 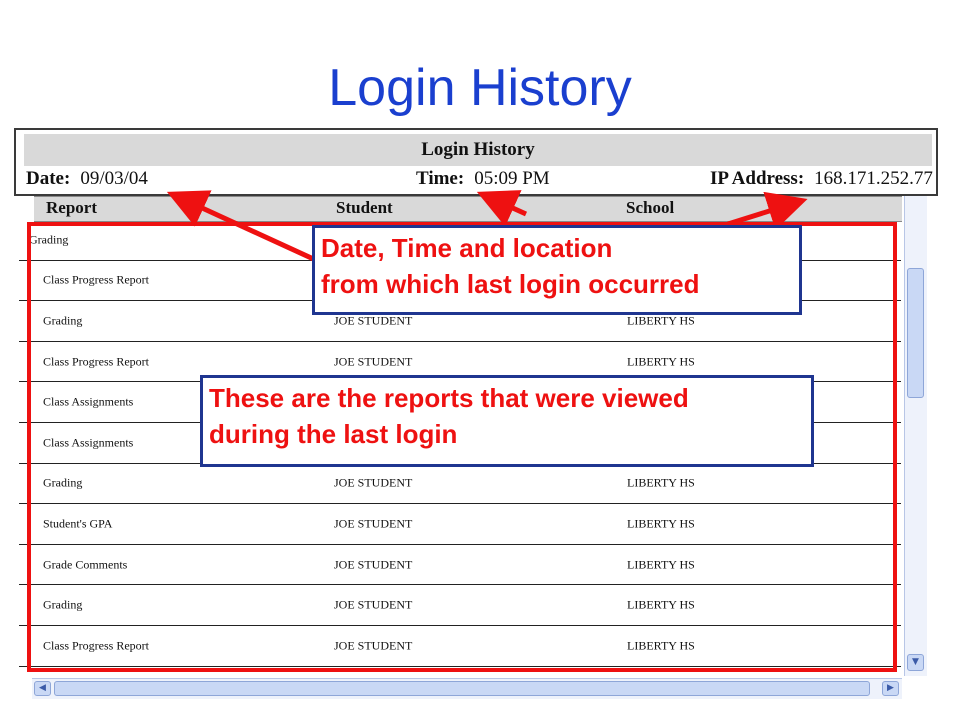 What do you see at coordinates (502, 208) in the screenshot?
I see `arrow-to-time` at bounding box center [502, 208].